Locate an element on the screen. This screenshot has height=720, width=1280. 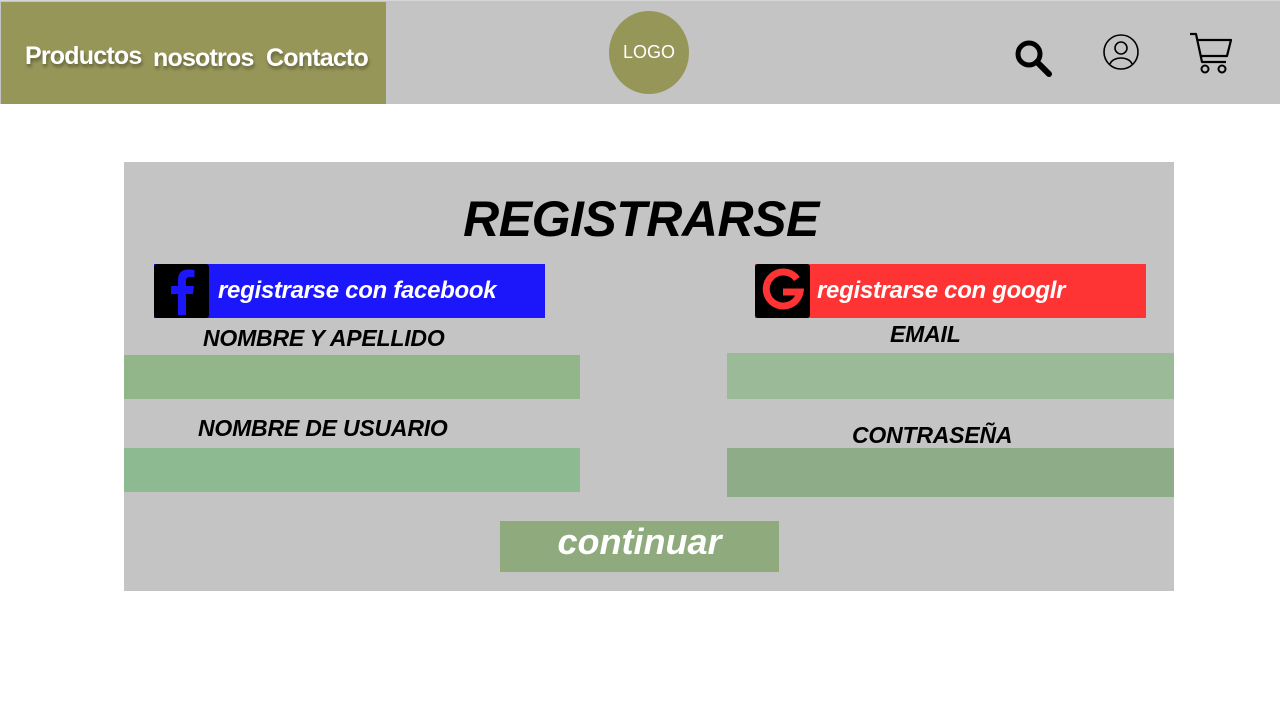
nav-bar: Productos nosotros Contacto is located at coordinates (193, 53).